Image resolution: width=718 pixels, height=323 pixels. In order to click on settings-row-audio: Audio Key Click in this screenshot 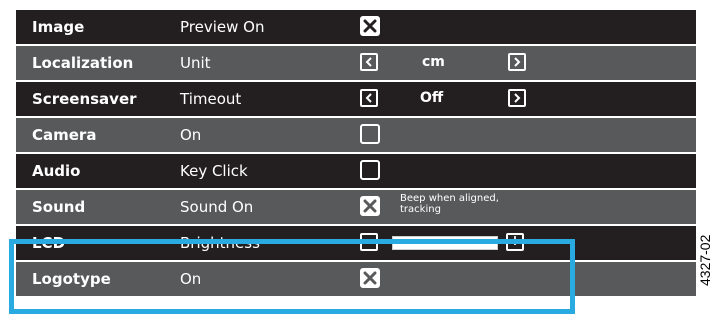, I will do `click(356, 172)`.